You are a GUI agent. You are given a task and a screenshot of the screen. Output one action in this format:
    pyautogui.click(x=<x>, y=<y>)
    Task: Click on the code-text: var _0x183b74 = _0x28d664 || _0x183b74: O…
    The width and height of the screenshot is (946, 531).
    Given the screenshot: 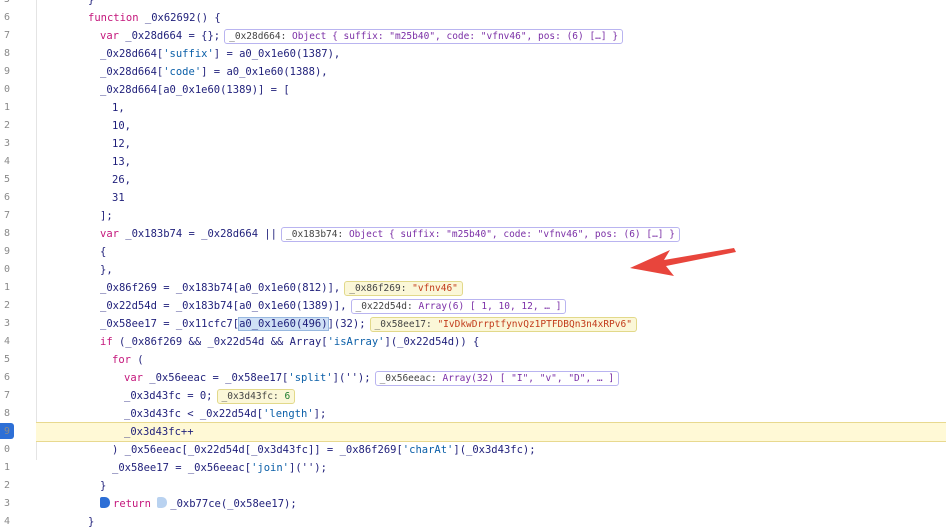 What is the action you would take?
    pyautogui.click(x=390, y=234)
    